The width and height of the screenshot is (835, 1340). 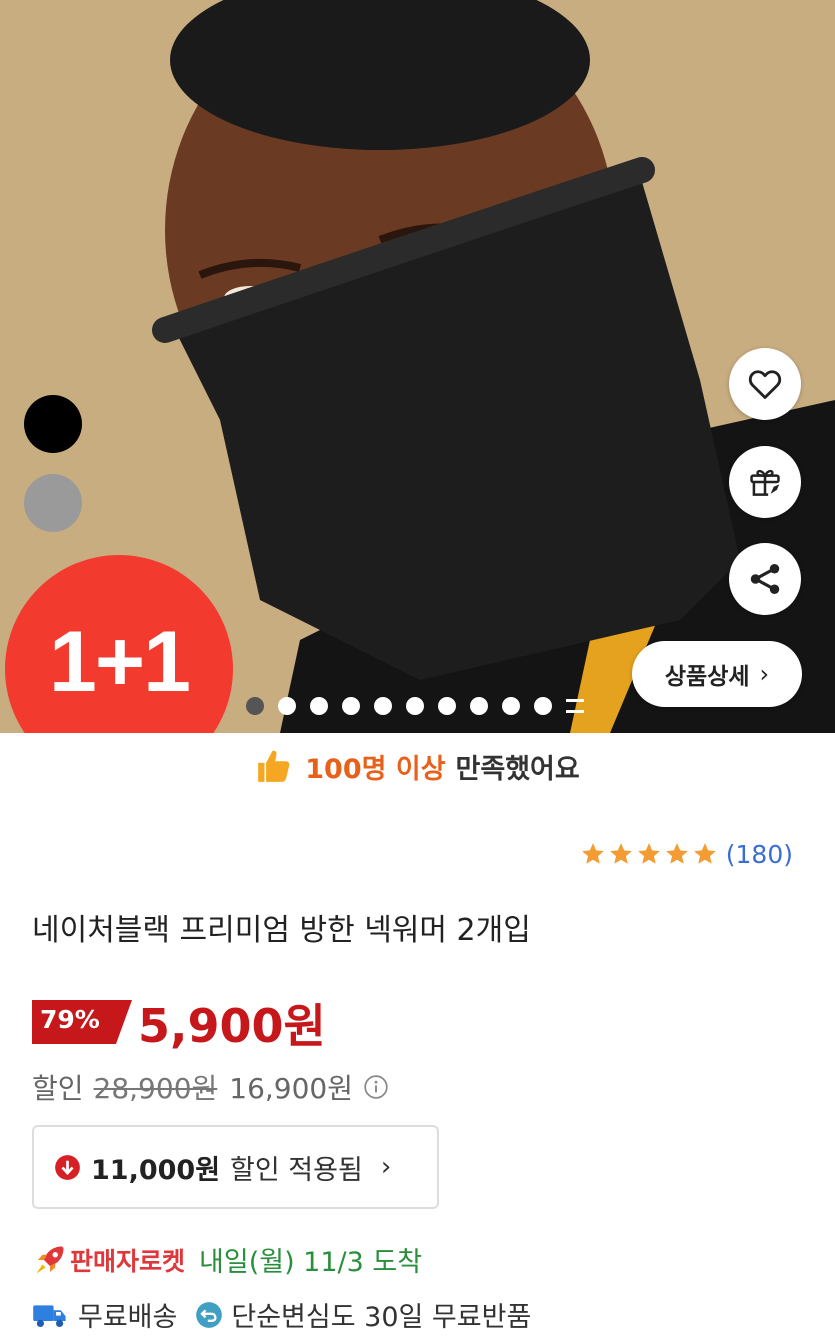 I want to click on sale-price: 5,900원, so click(x=232, y=1026).